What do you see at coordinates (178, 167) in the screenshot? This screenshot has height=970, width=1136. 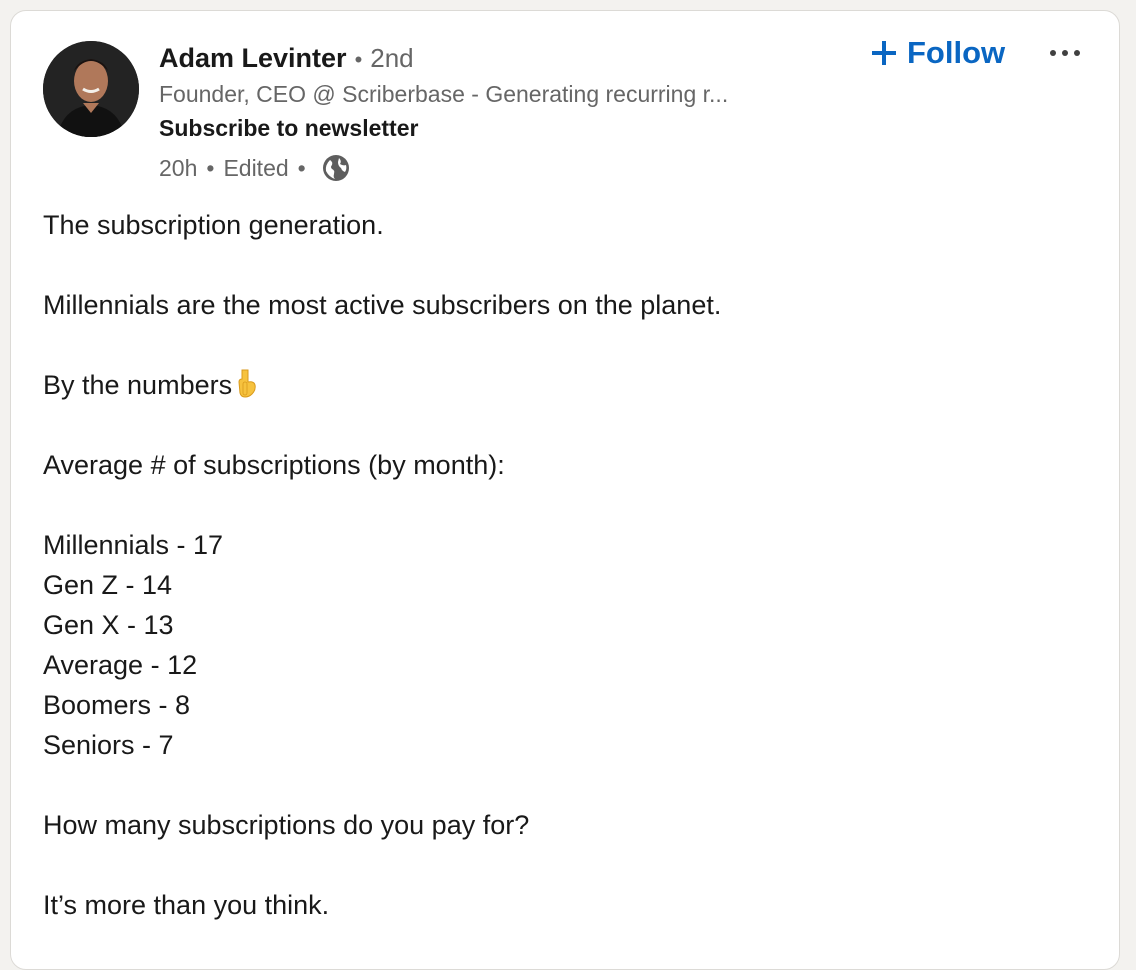 I see `post-time: 20h` at bounding box center [178, 167].